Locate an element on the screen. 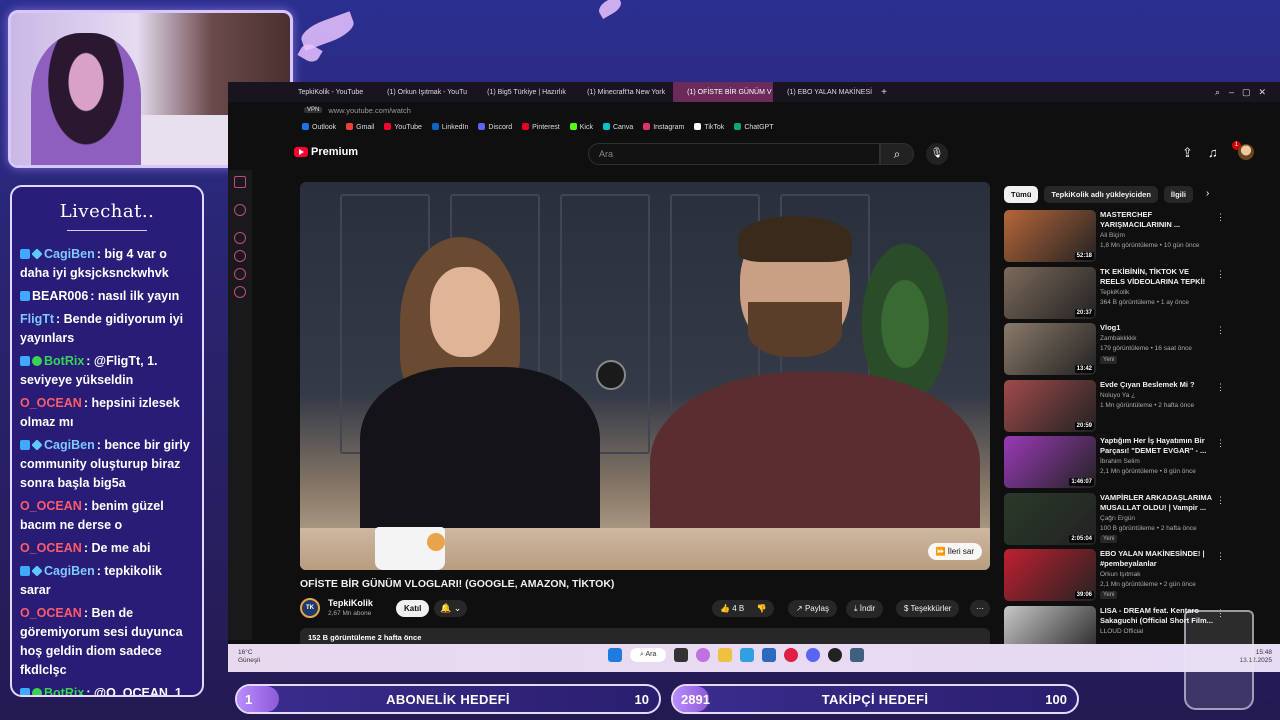  recommended-channel: İbrahim Selim is located at coordinates (1120, 461).